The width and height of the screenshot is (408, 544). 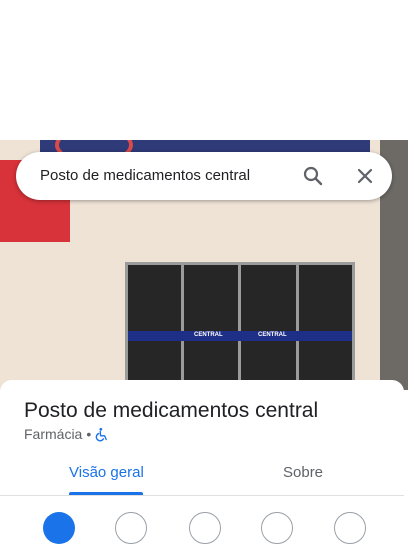 I want to click on storefront-window: CENTRAL CENTRAL, so click(x=240, y=326).